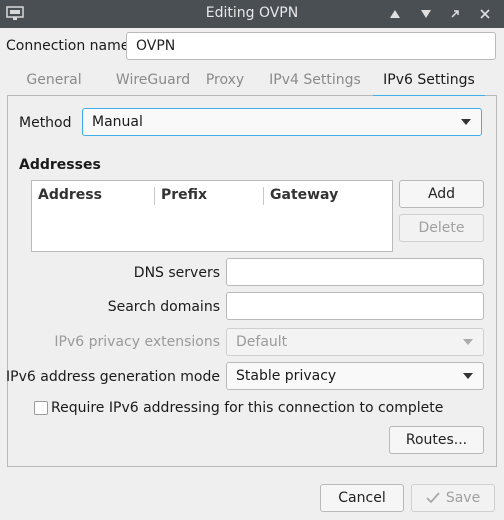 This screenshot has height=520, width=504. Describe the element at coordinates (252, 14) in the screenshot. I see `title-bar: Editing OVPN` at that location.